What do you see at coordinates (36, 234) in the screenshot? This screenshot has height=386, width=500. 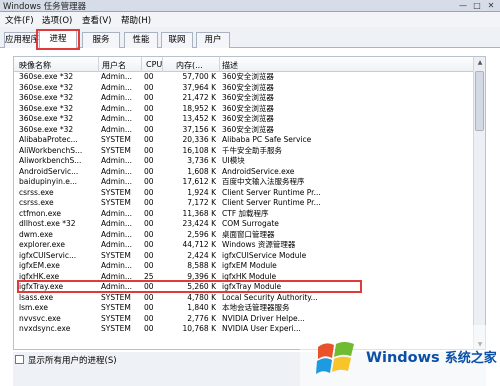 I see `cell-name: dwm.exe` at bounding box center [36, 234].